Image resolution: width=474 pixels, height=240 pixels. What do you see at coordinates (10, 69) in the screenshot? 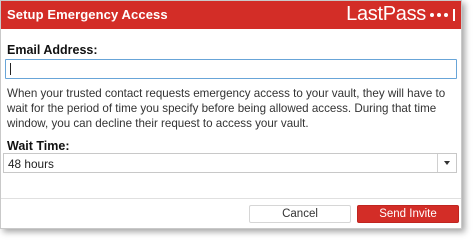
I see `text-caret` at bounding box center [10, 69].